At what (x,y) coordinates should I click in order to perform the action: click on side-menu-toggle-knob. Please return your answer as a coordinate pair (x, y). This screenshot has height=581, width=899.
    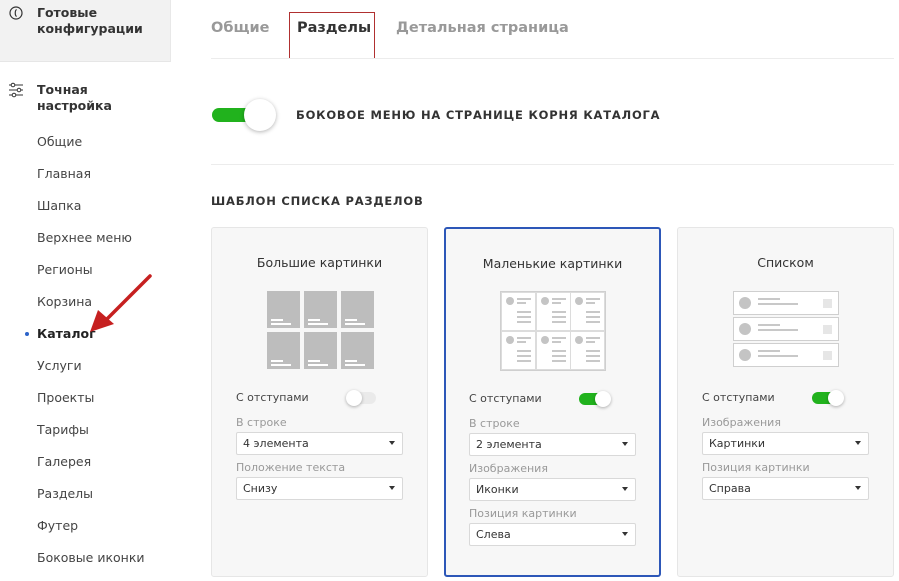
    Looking at the image, I should click on (260, 115).